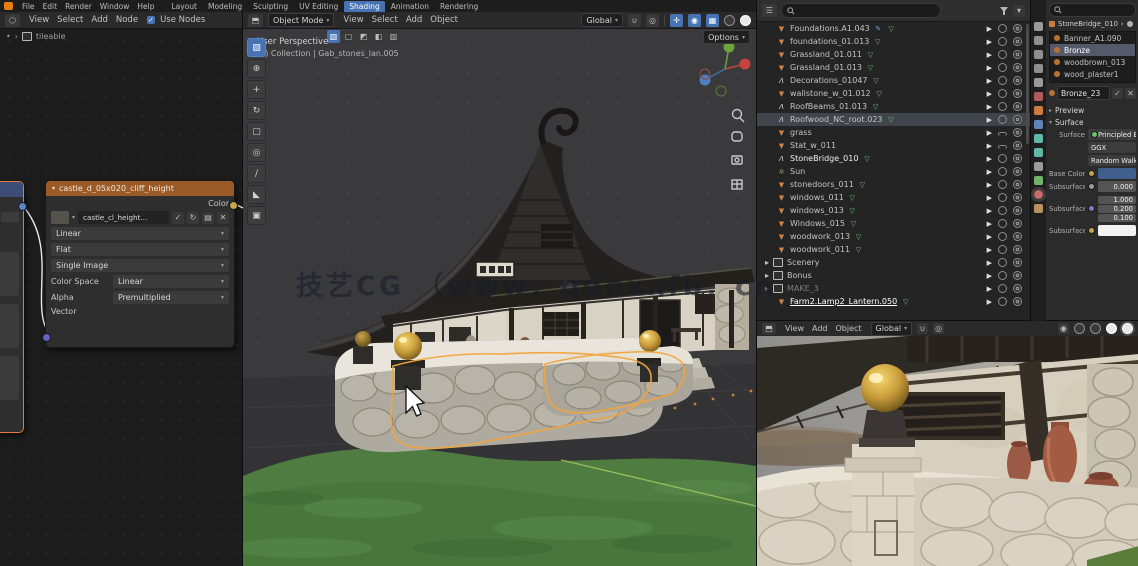  Describe the element at coordinates (1079, 328) in the screenshot. I see `shading-wireframe-button` at that location.